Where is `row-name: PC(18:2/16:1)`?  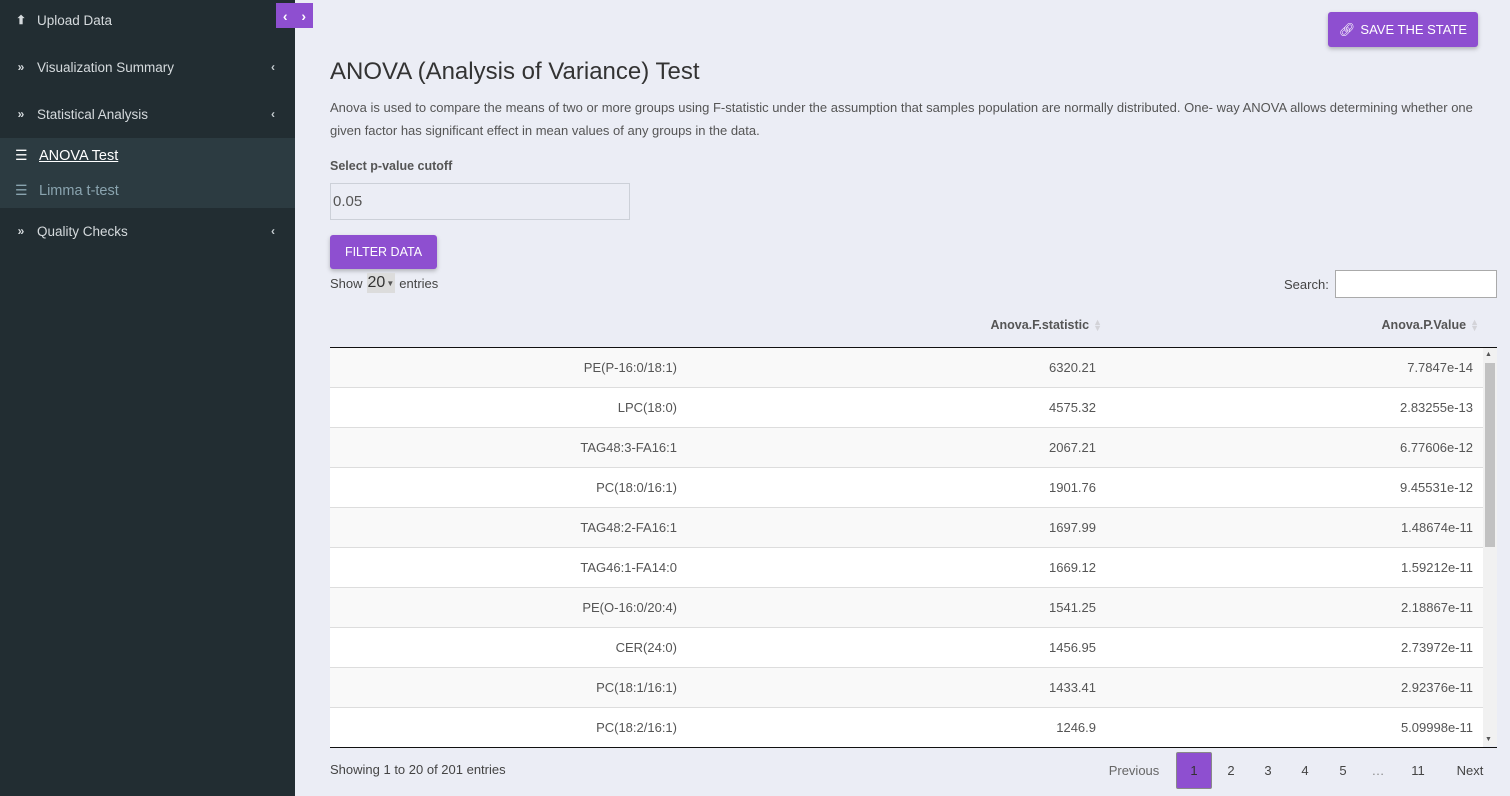
row-name: PC(18:2/16:1) is located at coordinates (636, 727).